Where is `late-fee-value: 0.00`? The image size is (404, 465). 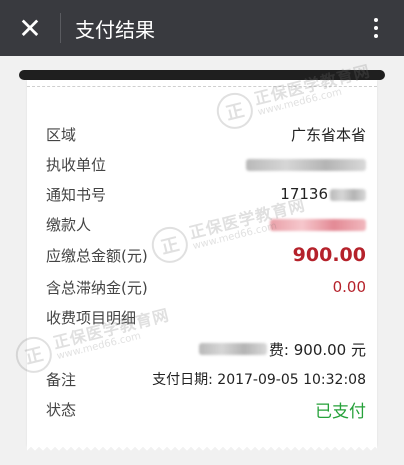 late-fee-value: 0.00 is located at coordinates (349, 287).